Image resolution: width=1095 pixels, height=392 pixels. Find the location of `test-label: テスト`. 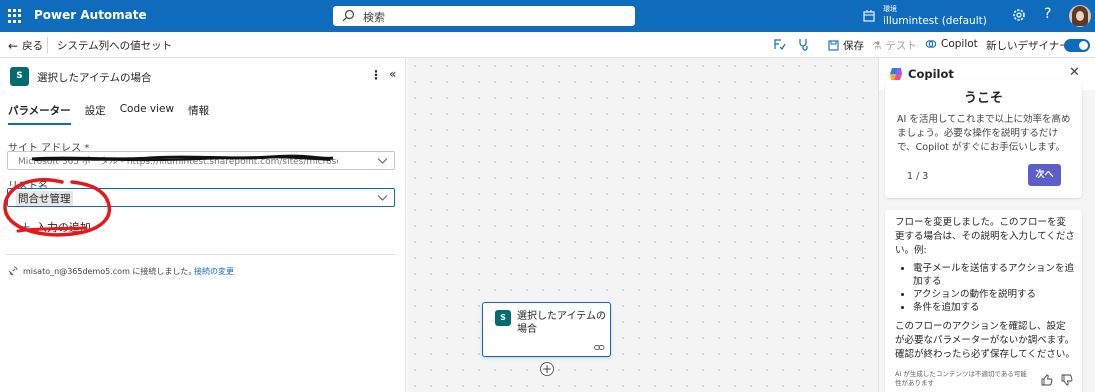

test-label: テスト is located at coordinates (901, 46).